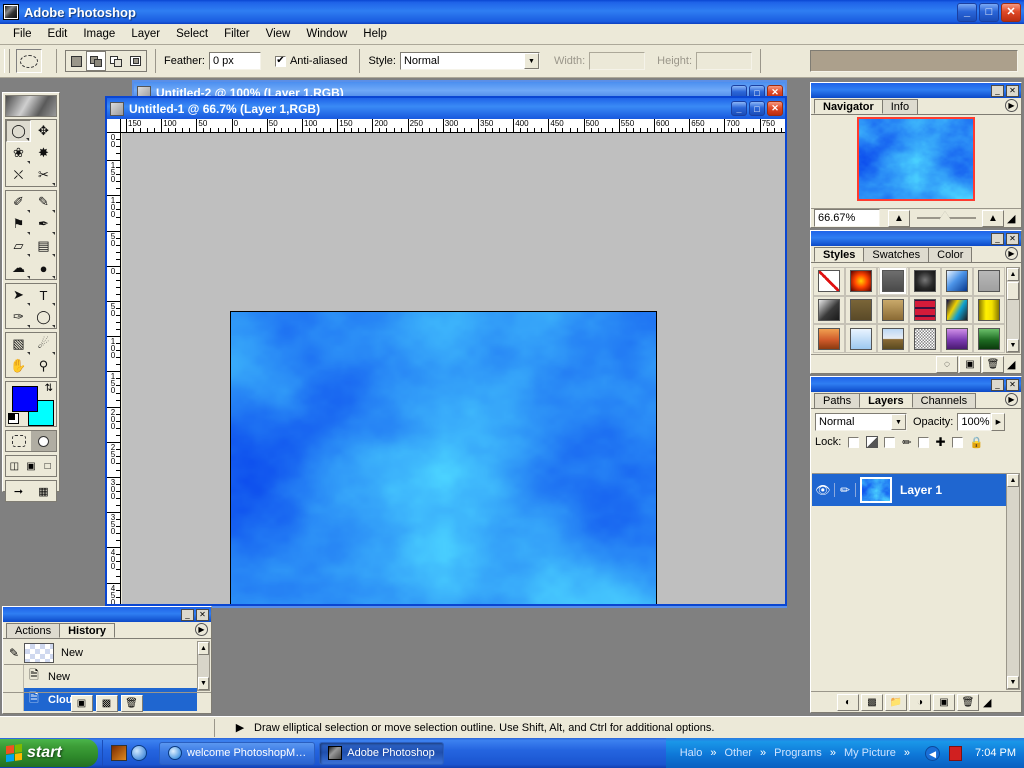 This screenshot has height=768, width=1024. Describe the element at coordinates (1013, 310) in the screenshot. I see `styles-scrollbar: ▲ ▼` at that location.